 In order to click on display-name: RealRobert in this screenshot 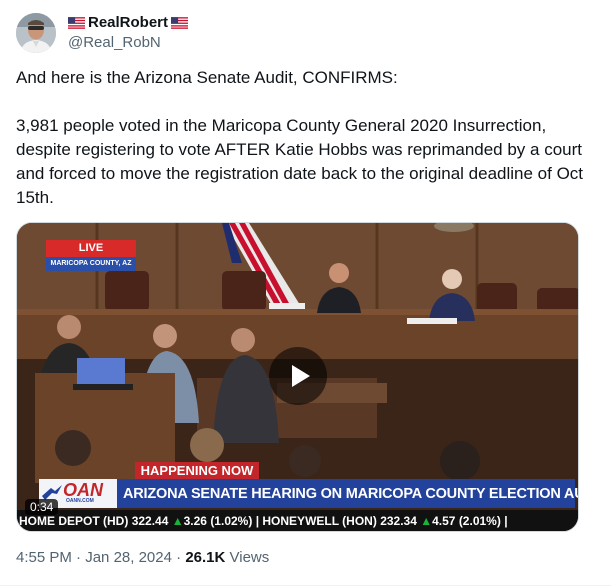, I will do `click(128, 23)`.